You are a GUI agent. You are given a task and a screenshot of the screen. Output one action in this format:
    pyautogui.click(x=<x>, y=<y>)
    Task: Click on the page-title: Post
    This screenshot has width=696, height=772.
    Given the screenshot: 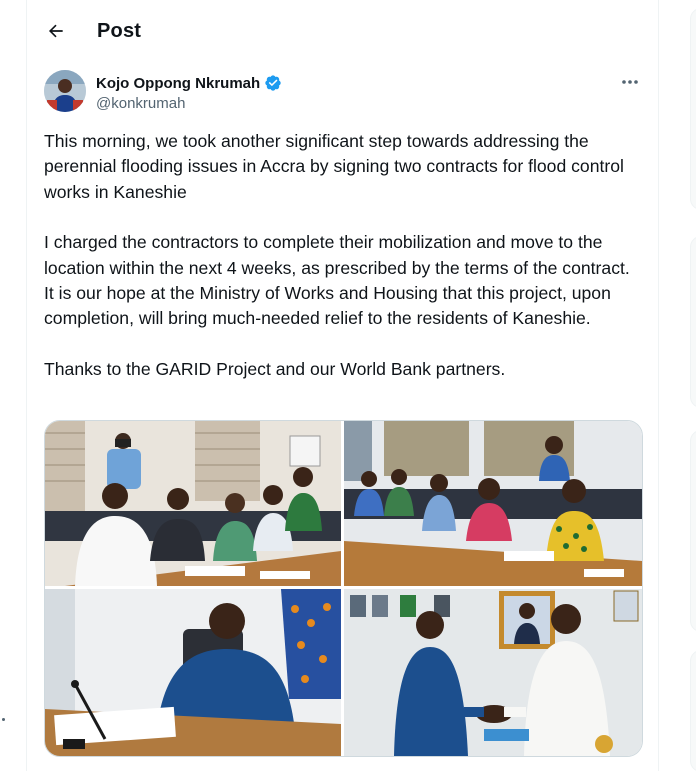 What is the action you would take?
    pyautogui.click(x=119, y=30)
    